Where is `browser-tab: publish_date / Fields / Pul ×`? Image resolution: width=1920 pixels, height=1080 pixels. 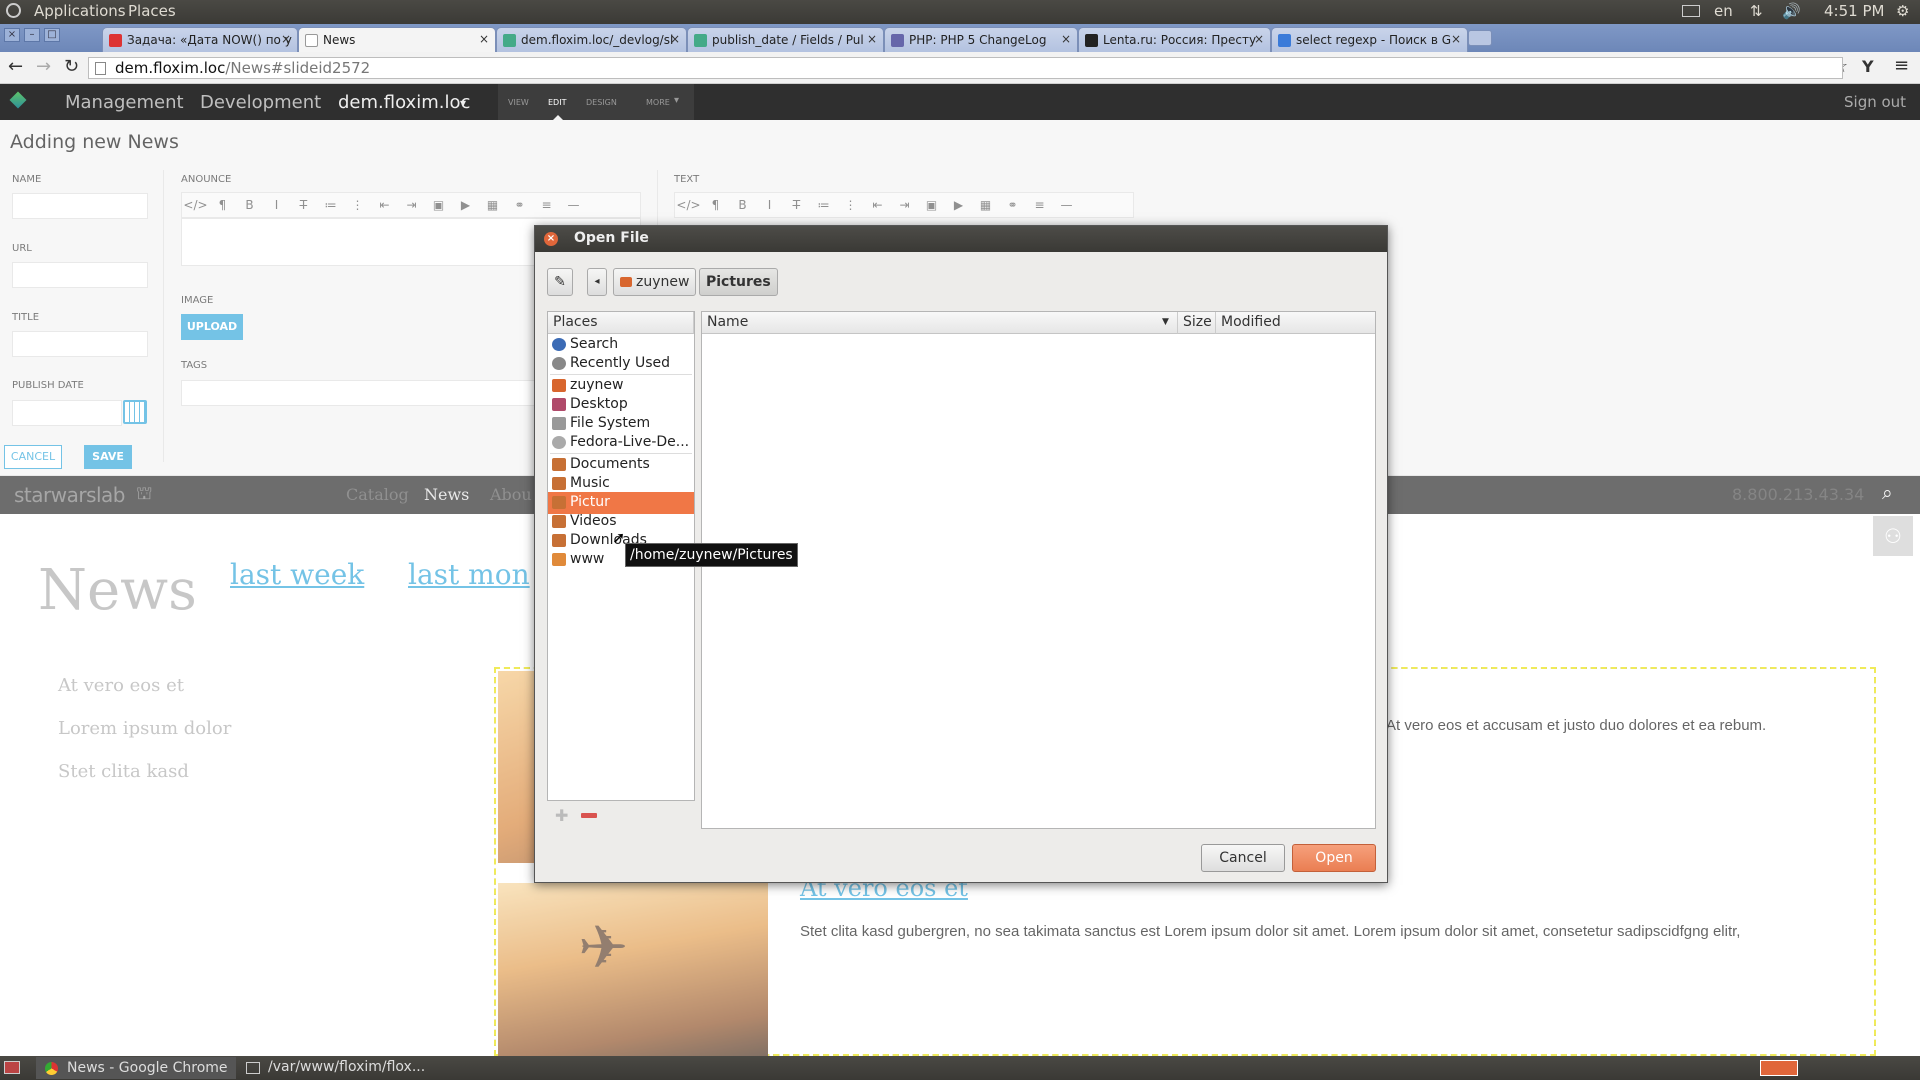 browser-tab: publish_date / Fields / Pul × is located at coordinates (785, 39).